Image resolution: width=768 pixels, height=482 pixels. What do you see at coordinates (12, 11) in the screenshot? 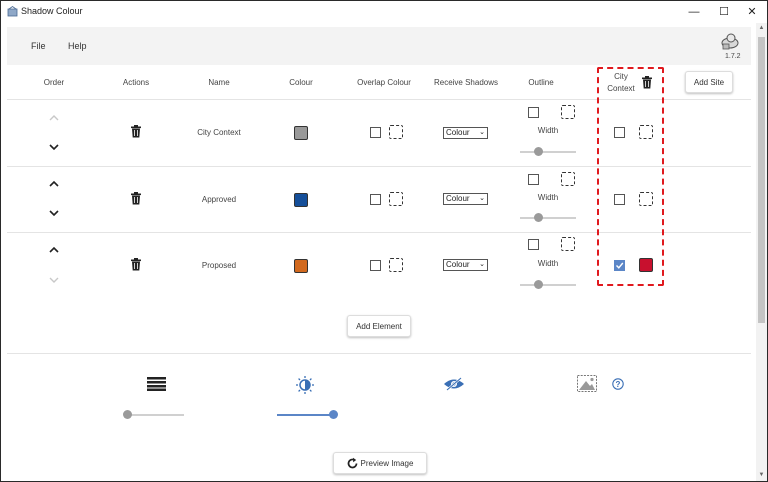
I see `globe-app-icon` at bounding box center [12, 11].